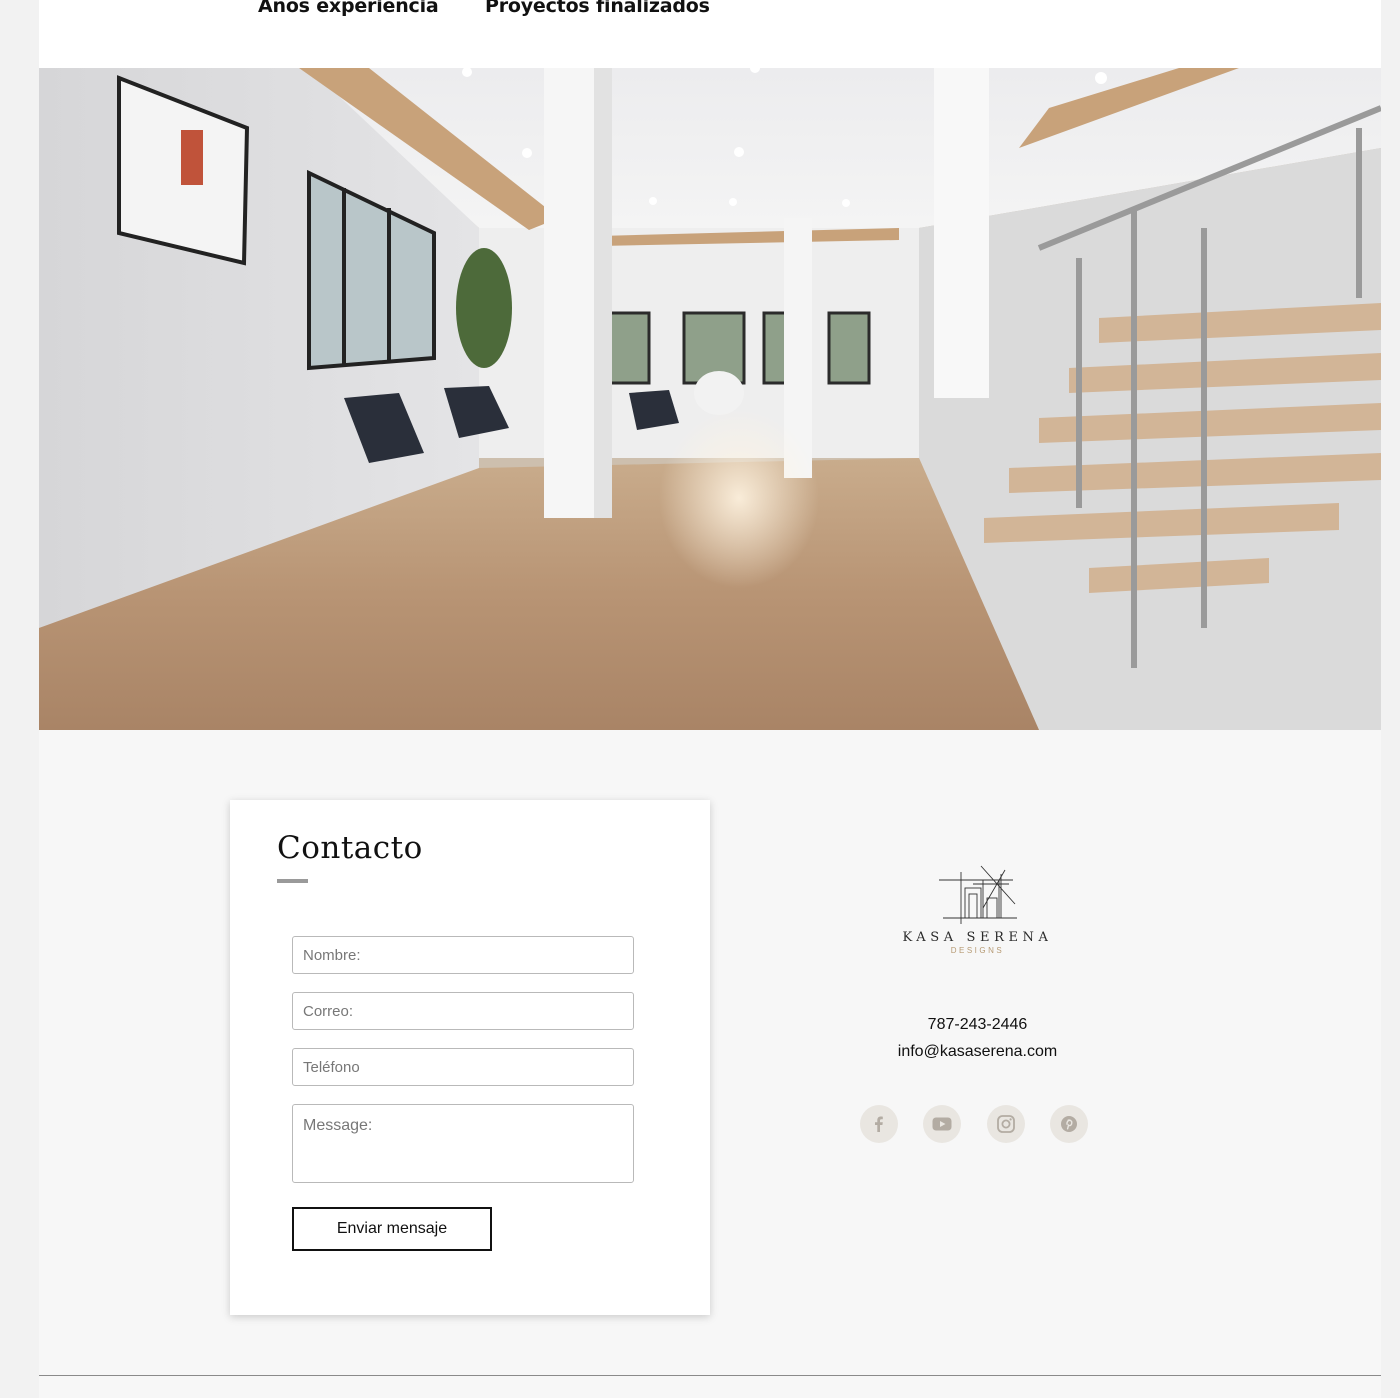 This screenshot has height=1398, width=1400. What do you see at coordinates (710, 34) in the screenshot?
I see `stats-band: Años experiencia Proyectos finalizados` at bounding box center [710, 34].